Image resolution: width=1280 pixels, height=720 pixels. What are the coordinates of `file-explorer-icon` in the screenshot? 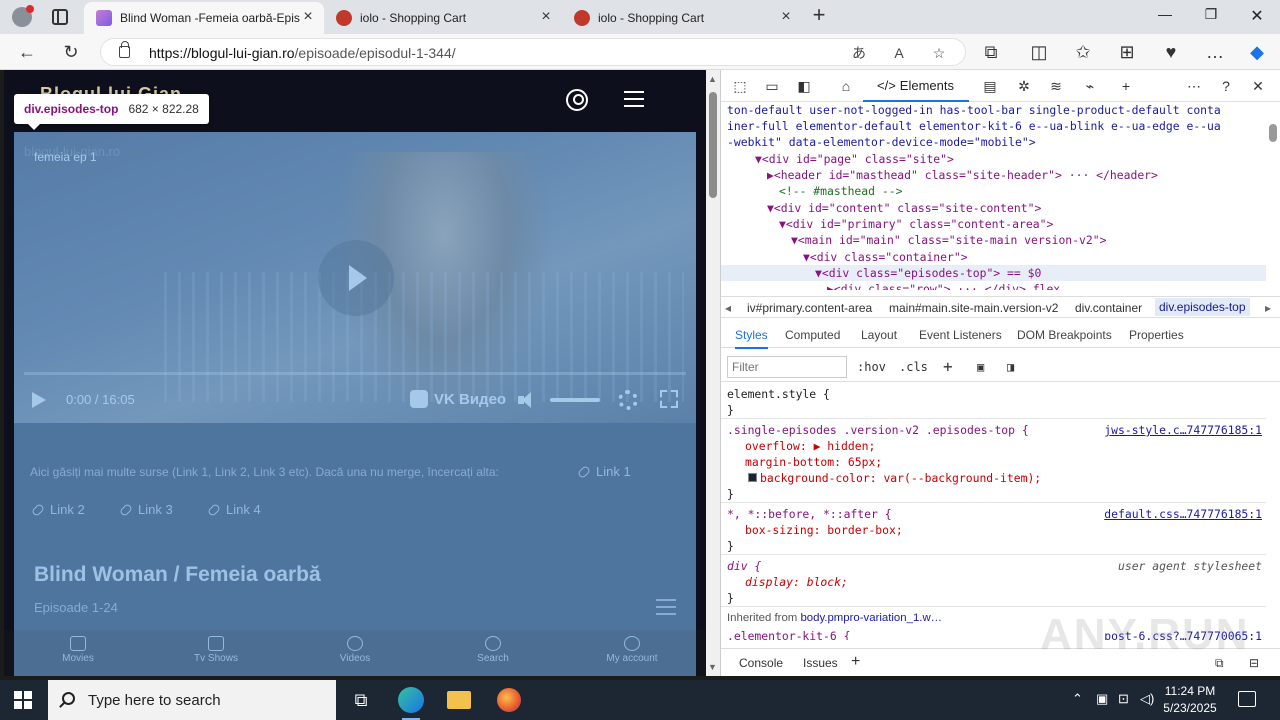 It's located at (459, 700).